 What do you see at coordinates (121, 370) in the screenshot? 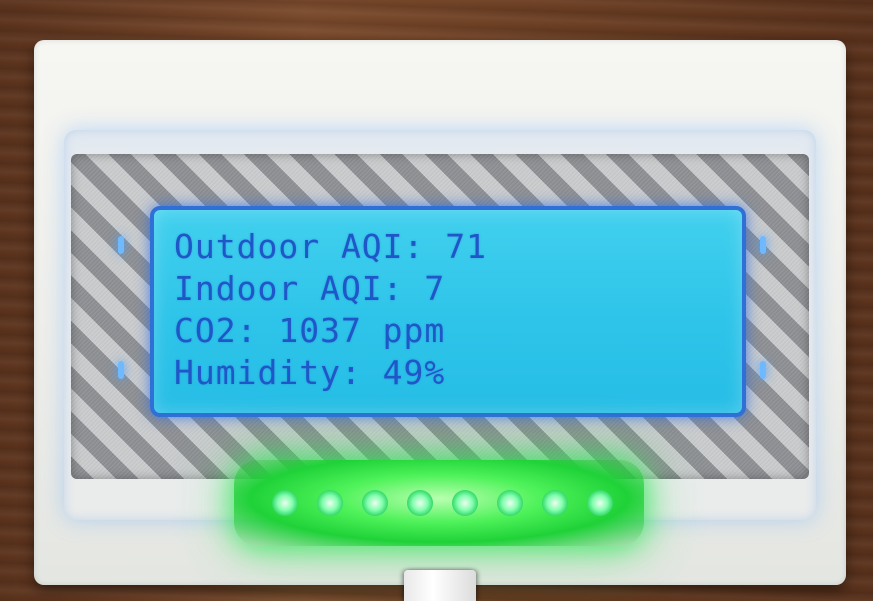
I see `left-lower-indicator-light` at bounding box center [121, 370].